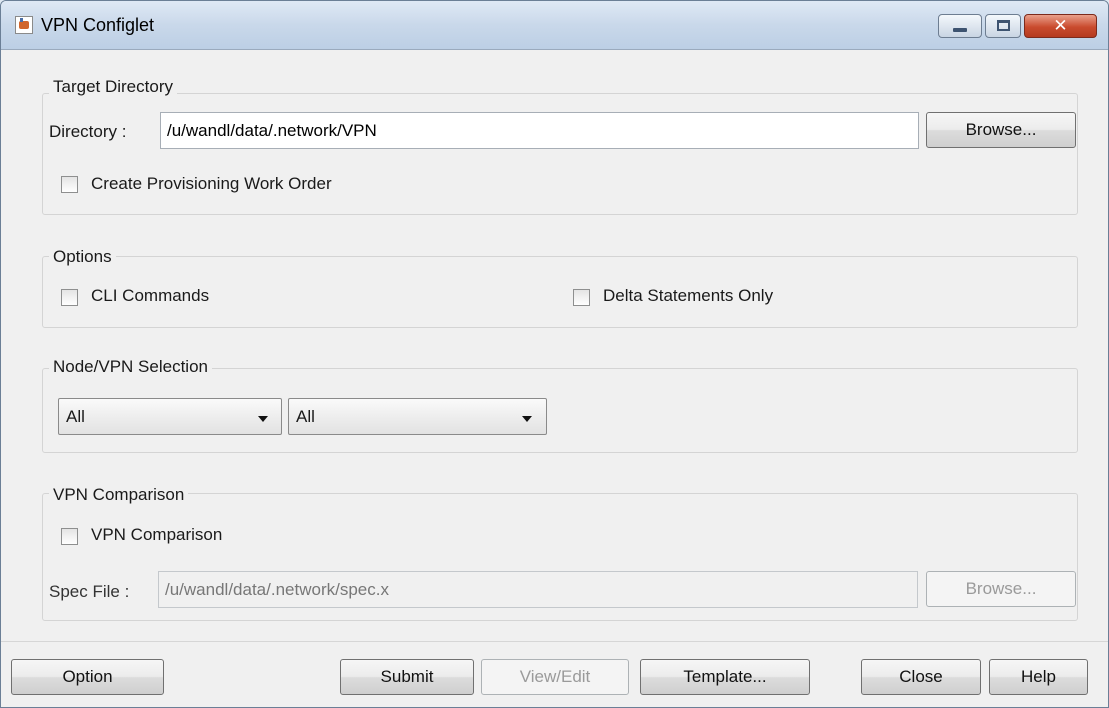  I want to click on close-icon: ✕, so click(1060, 26).